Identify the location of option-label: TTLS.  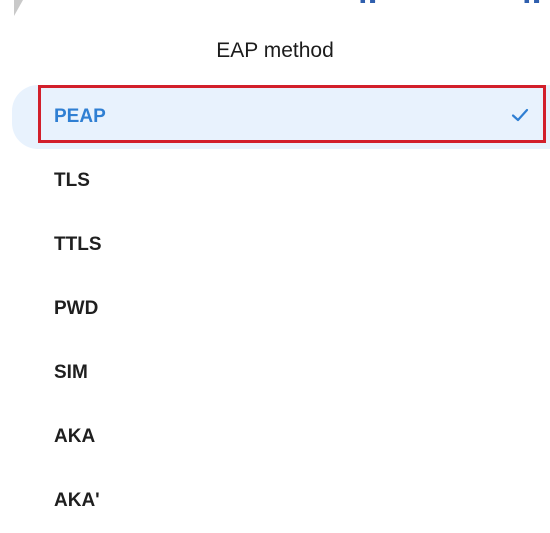
(78, 244).